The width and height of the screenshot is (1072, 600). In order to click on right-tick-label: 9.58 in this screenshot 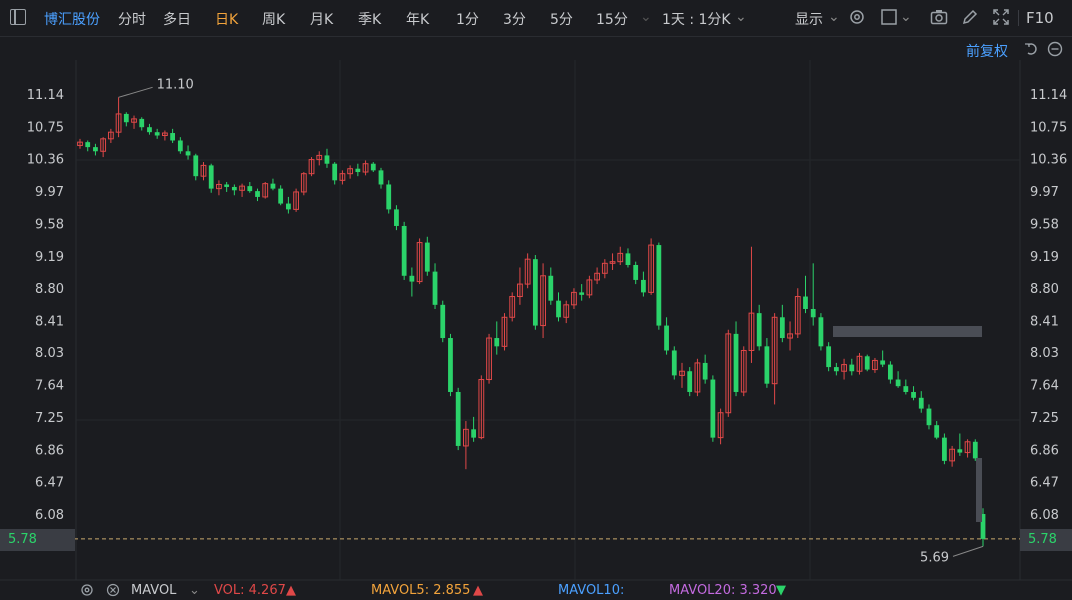, I will do `click(1044, 224)`.